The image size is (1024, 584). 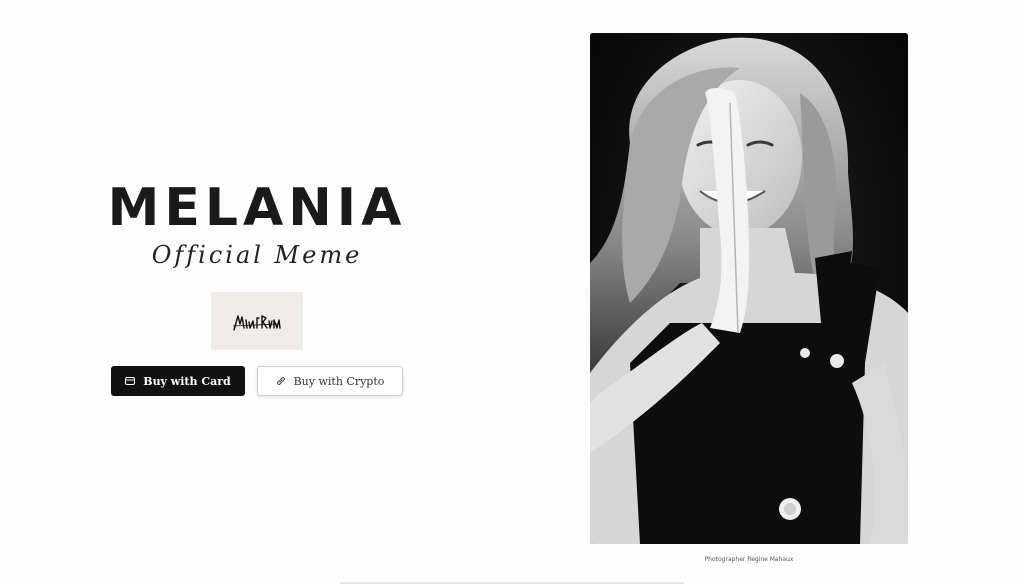 I want to click on buy-with-card-button: Buy with Card, so click(x=178, y=381).